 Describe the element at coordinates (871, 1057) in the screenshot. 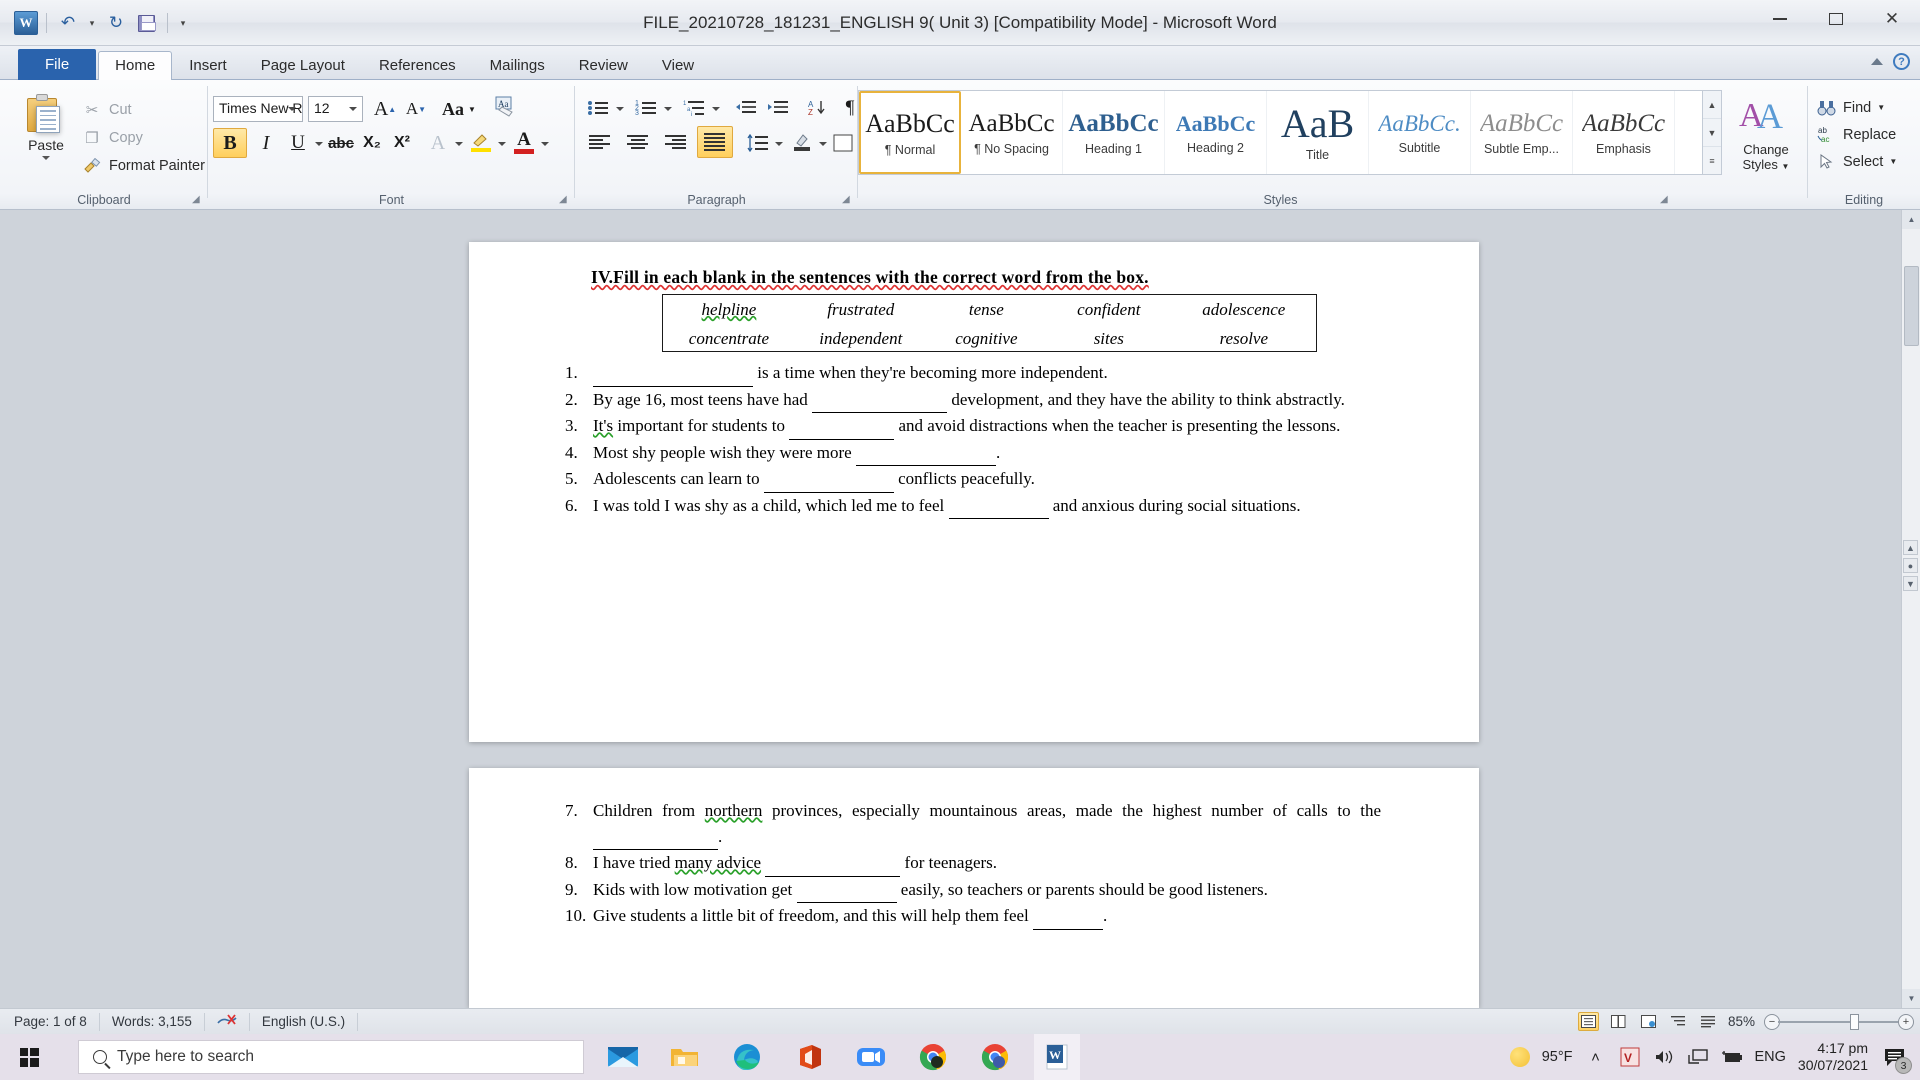

I see `taskbar-zoom-icon` at that location.